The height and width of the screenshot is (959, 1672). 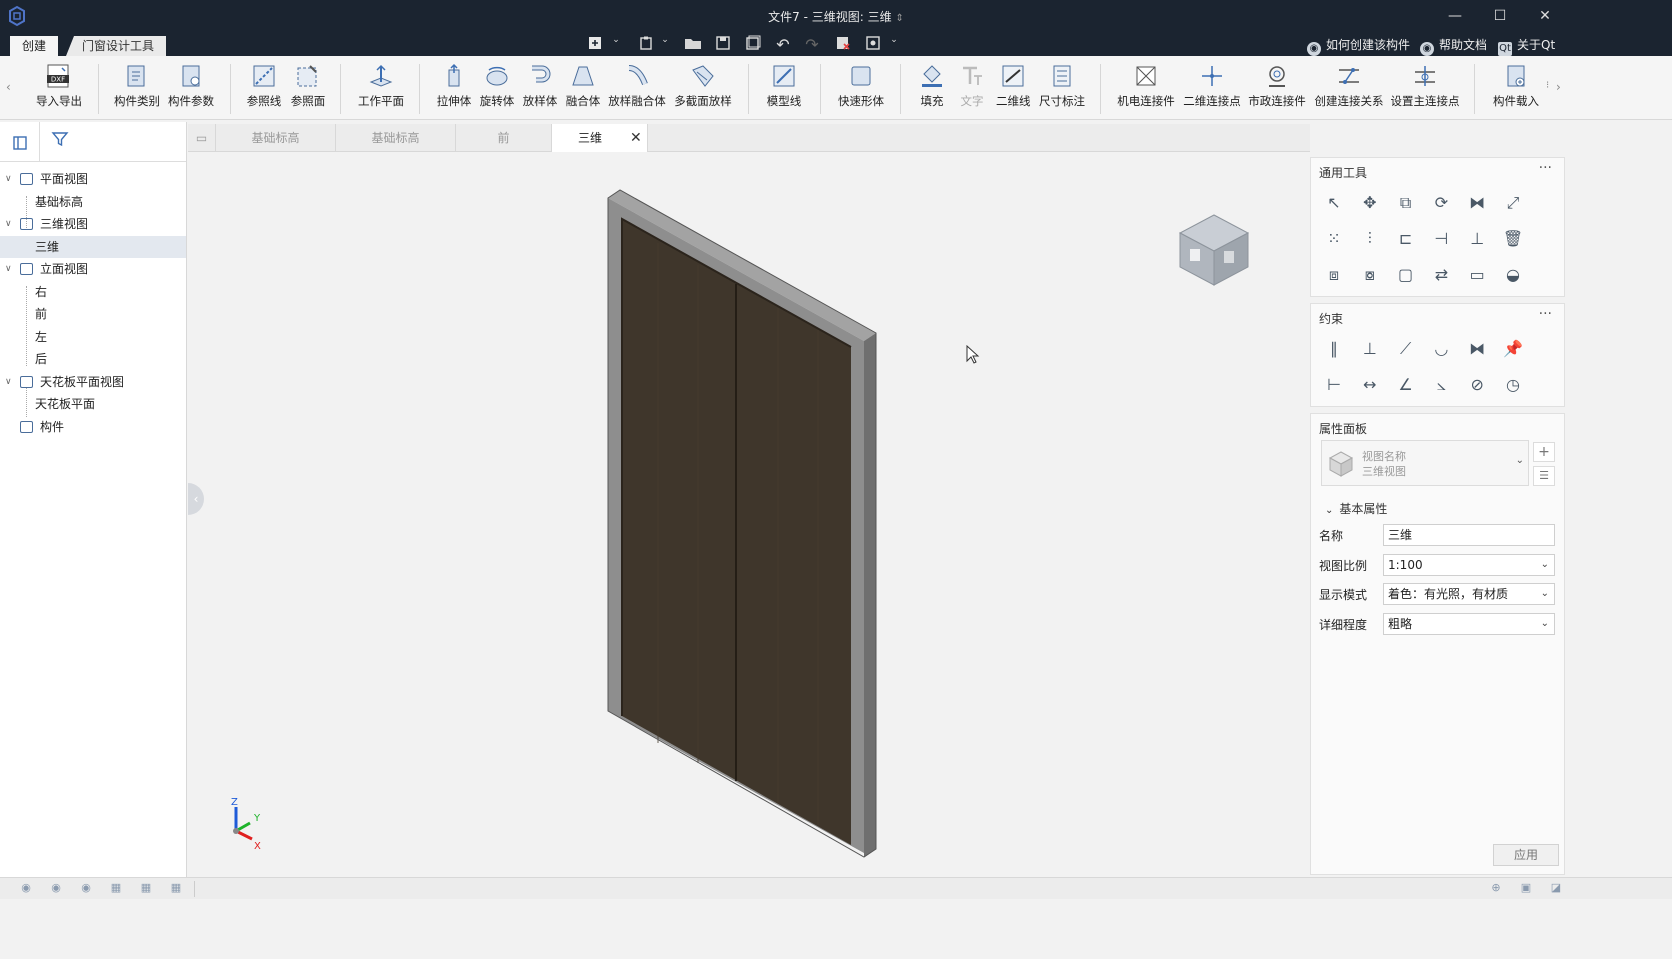 What do you see at coordinates (1370, 385) in the screenshot?
I see `distance-icon: ↔` at bounding box center [1370, 385].